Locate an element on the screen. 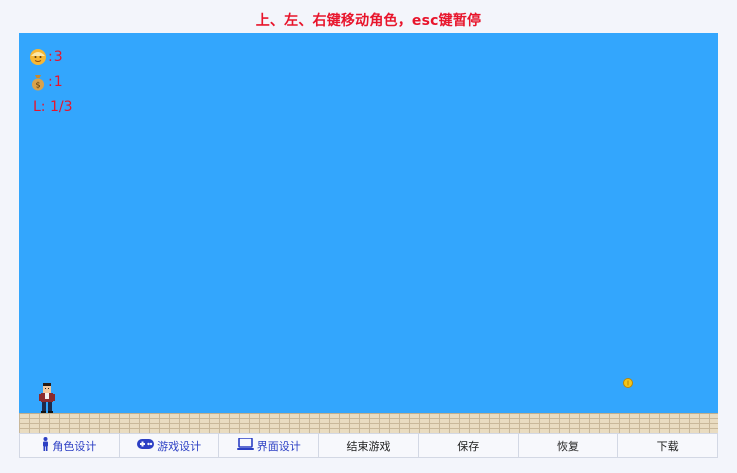  restore-label: 恢复 is located at coordinates (567, 446).